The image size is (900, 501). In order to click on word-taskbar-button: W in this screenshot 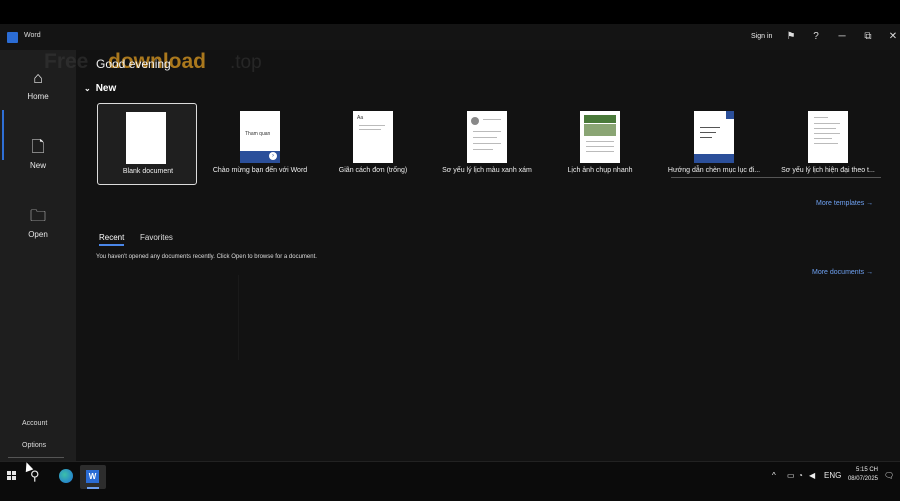, I will do `click(93, 477)`.